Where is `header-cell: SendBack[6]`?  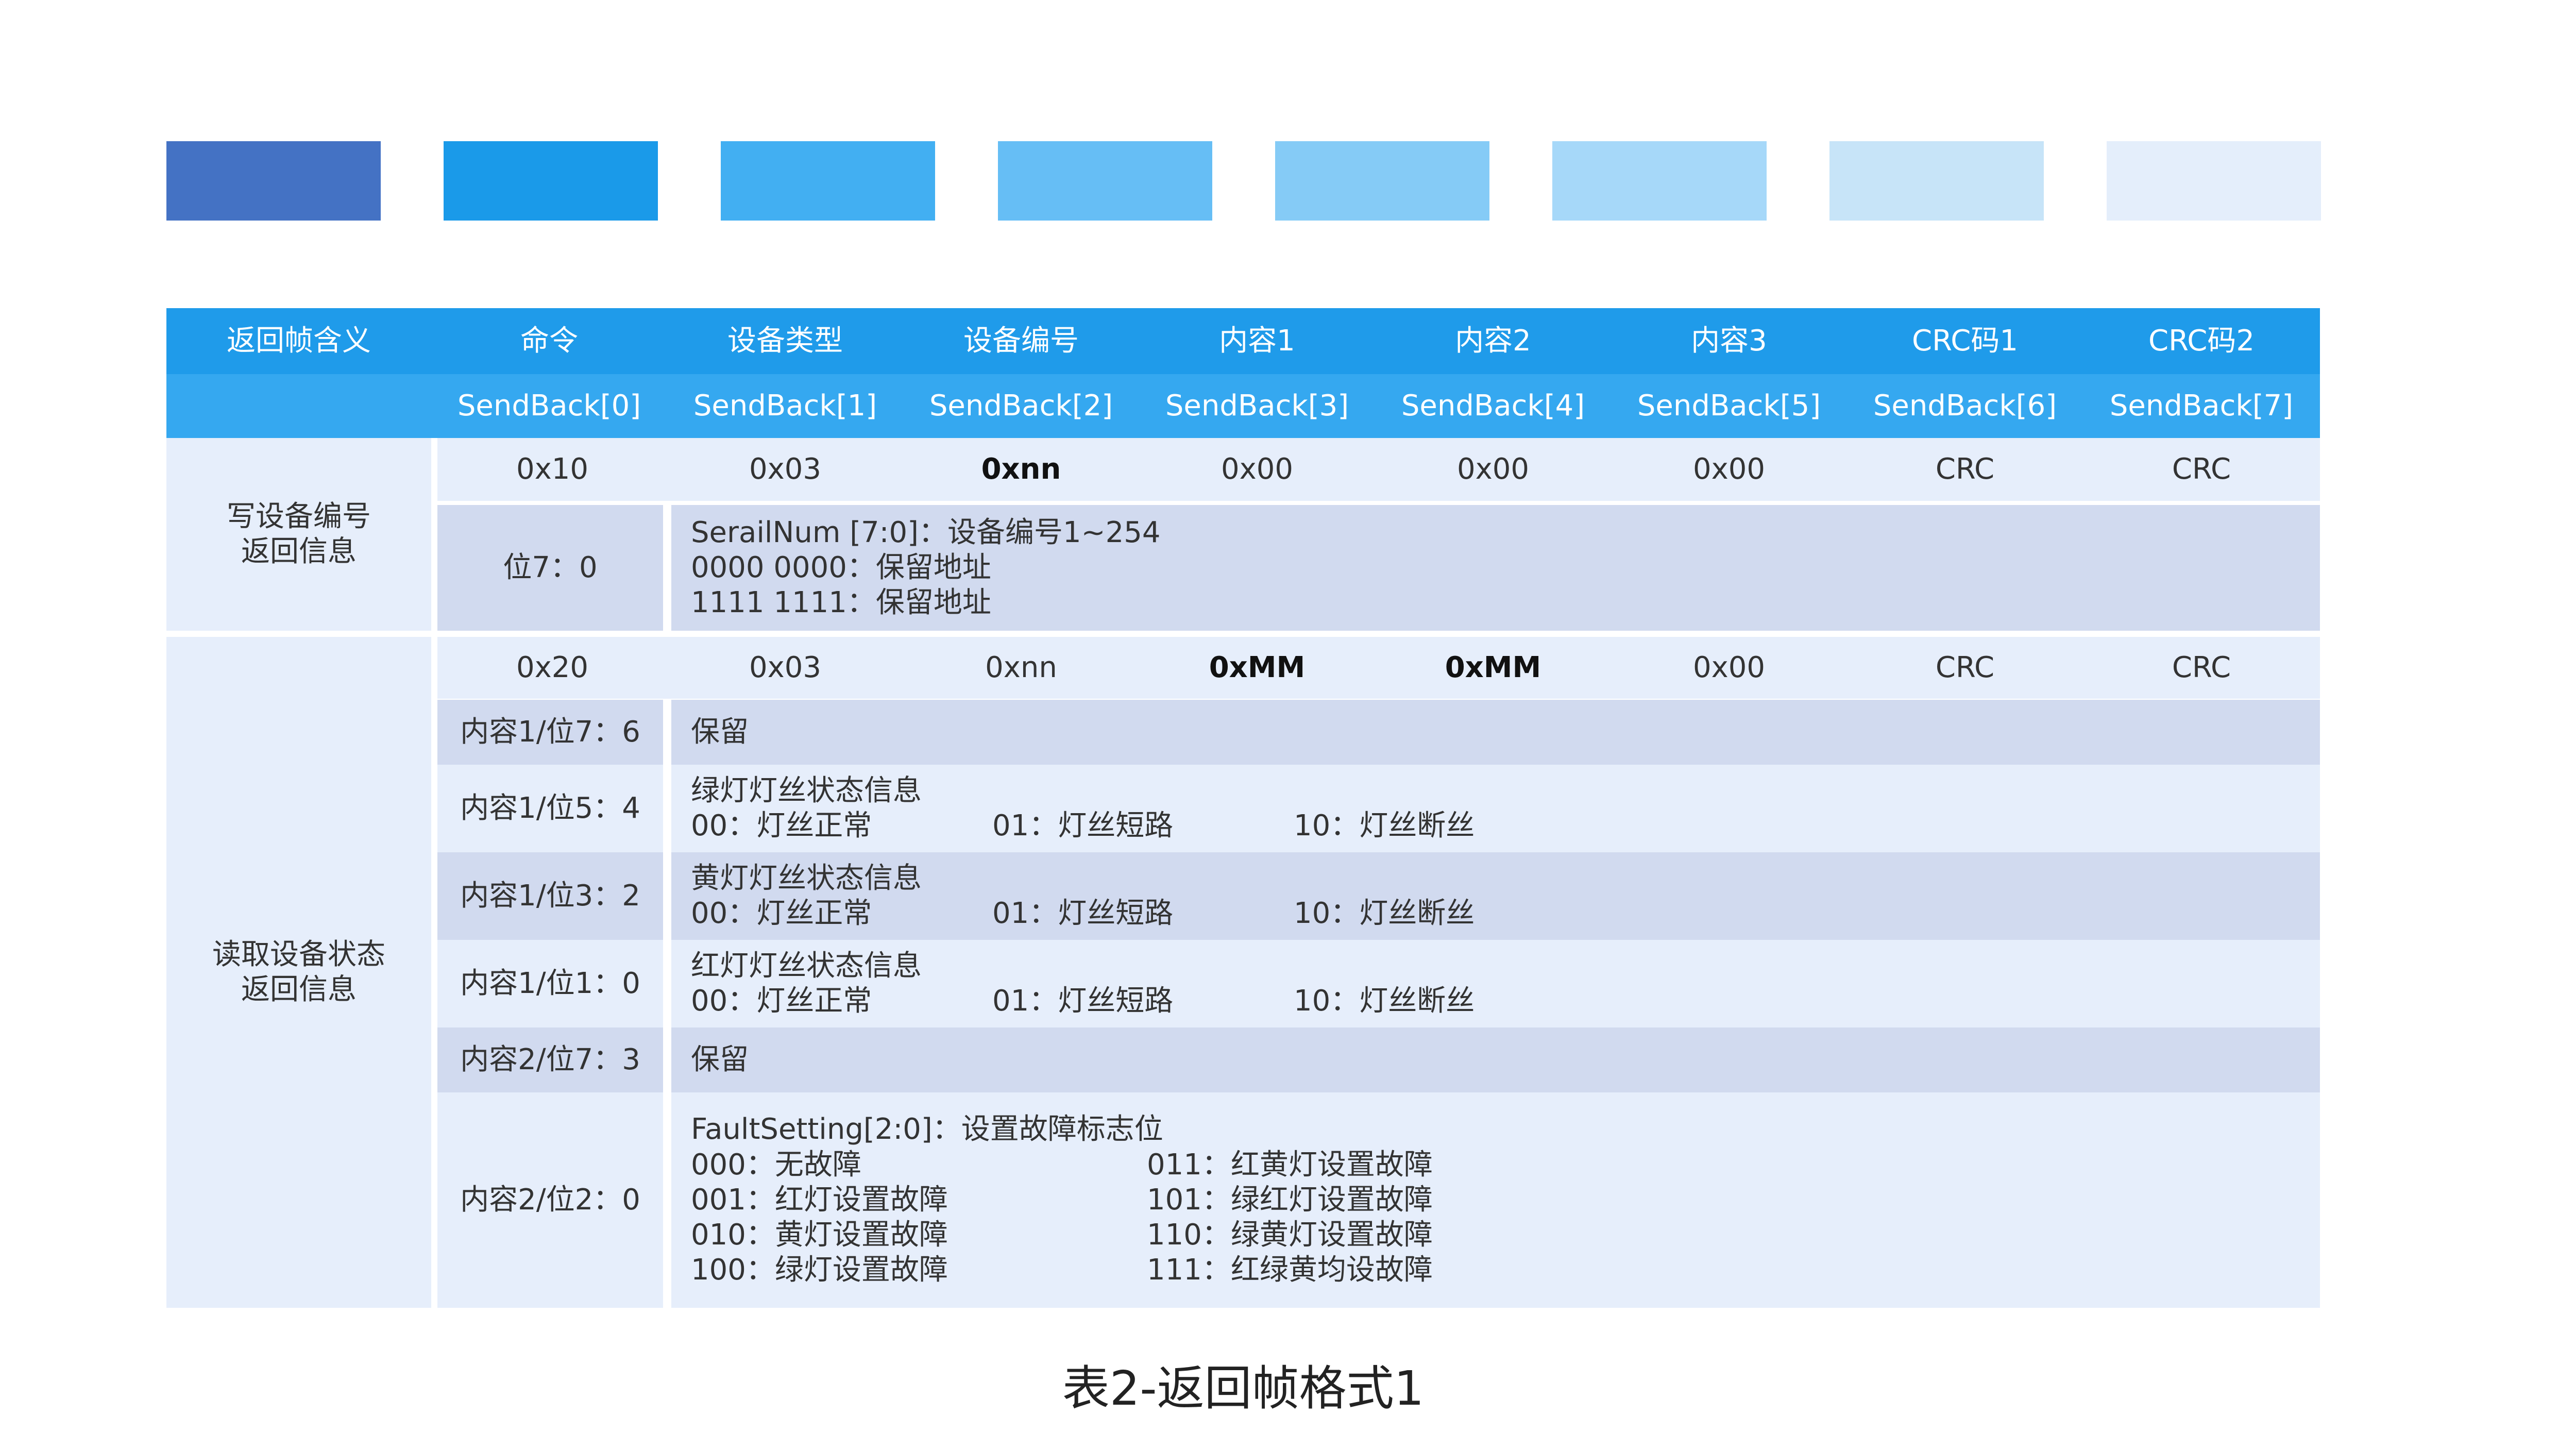
header-cell: SendBack[6] is located at coordinates (1965, 406).